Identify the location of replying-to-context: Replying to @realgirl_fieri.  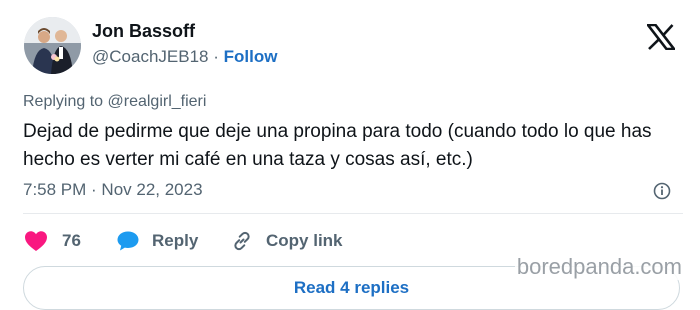
(115, 101).